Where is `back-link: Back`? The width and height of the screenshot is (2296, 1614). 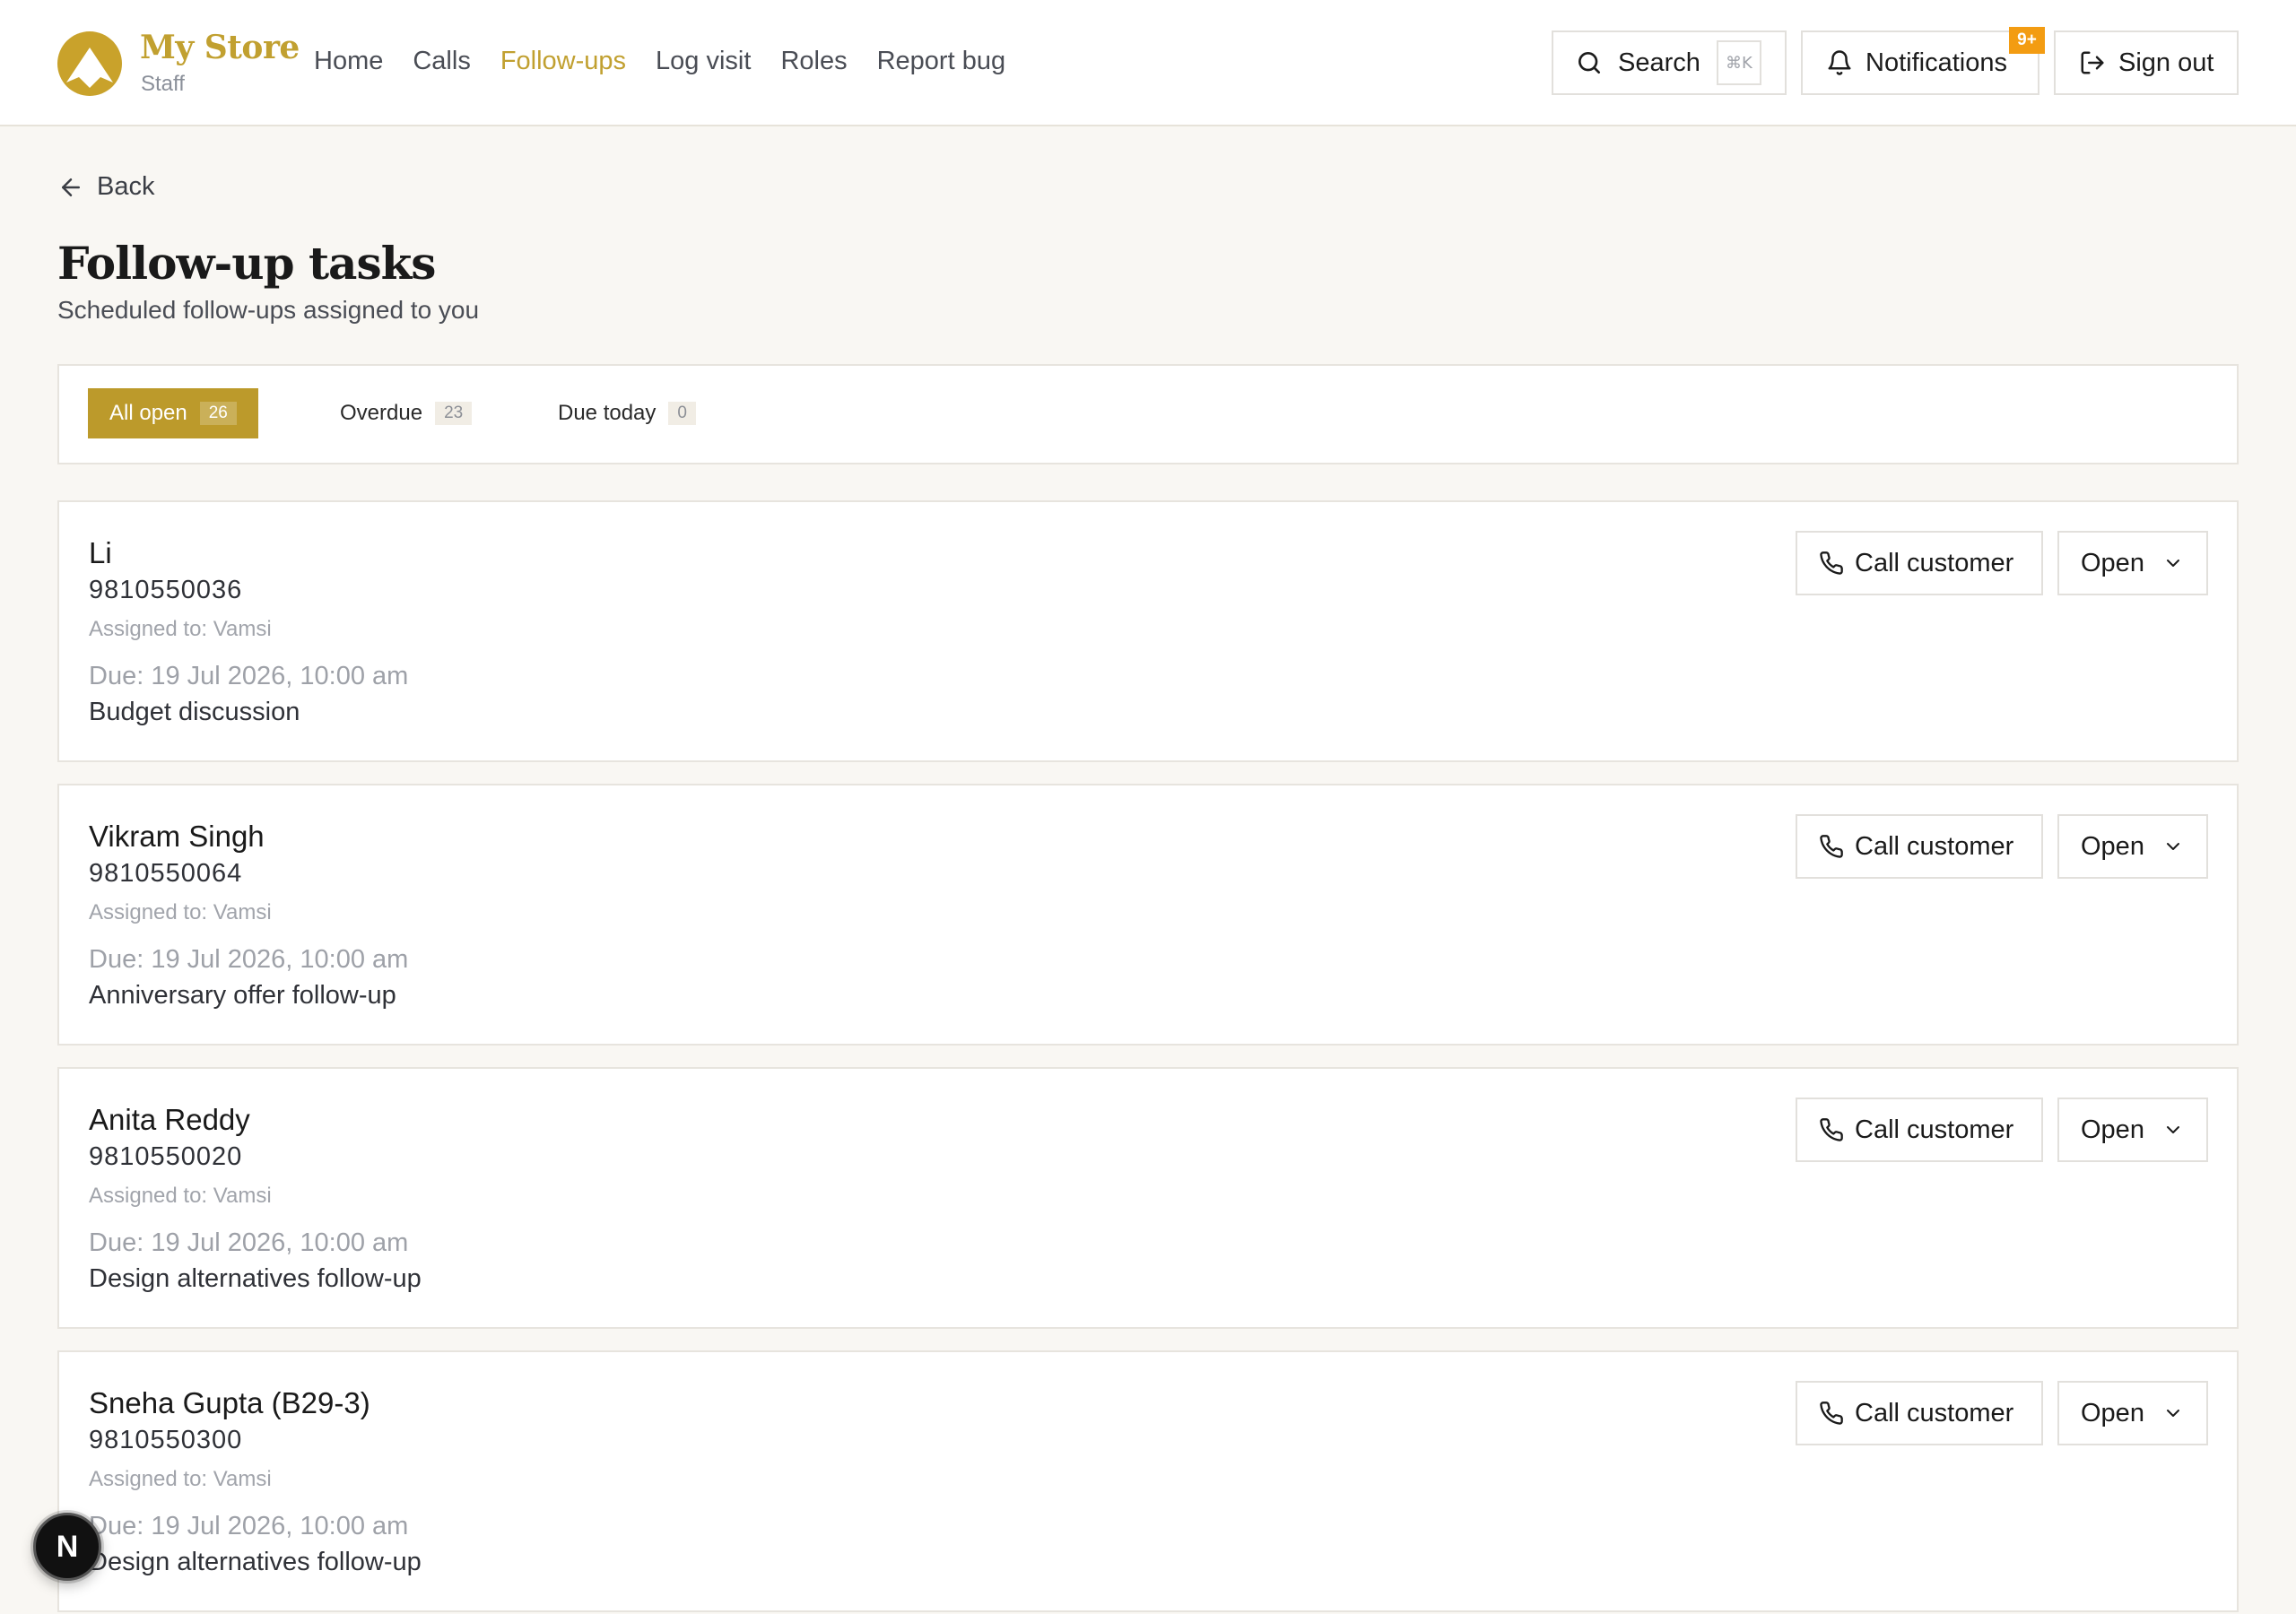 back-link: Back is located at coordinates (105, 187).